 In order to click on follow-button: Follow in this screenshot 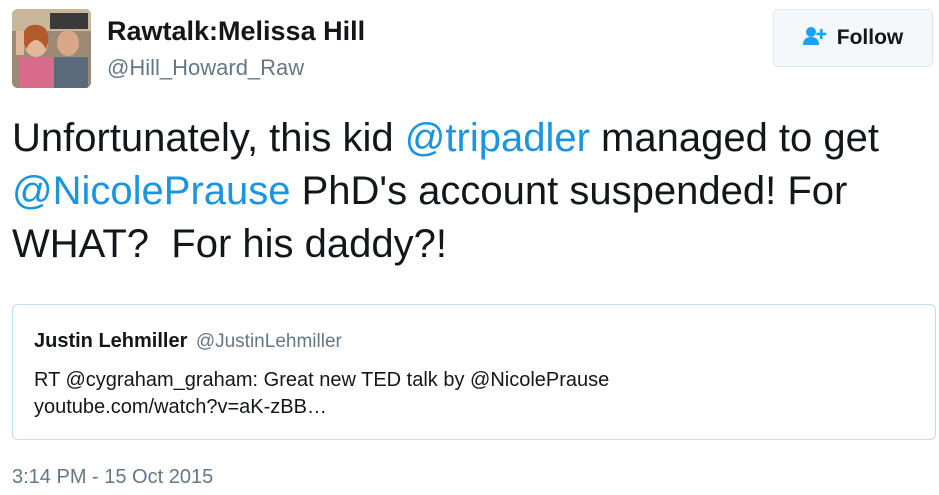, I will do `click(853, 38)`.